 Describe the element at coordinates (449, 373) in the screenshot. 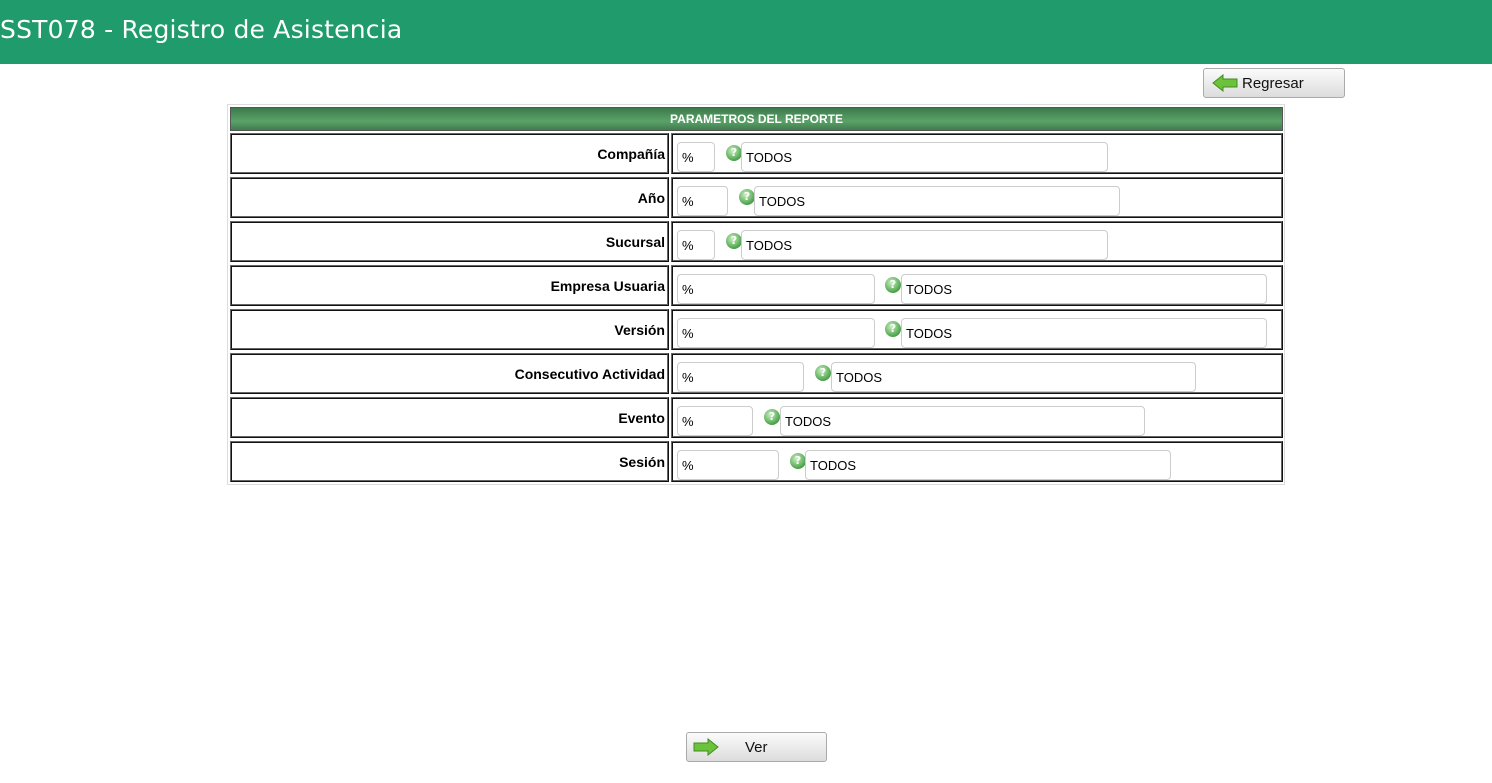

I see `activity-number-label: Consecutivo Actividad` at that location.